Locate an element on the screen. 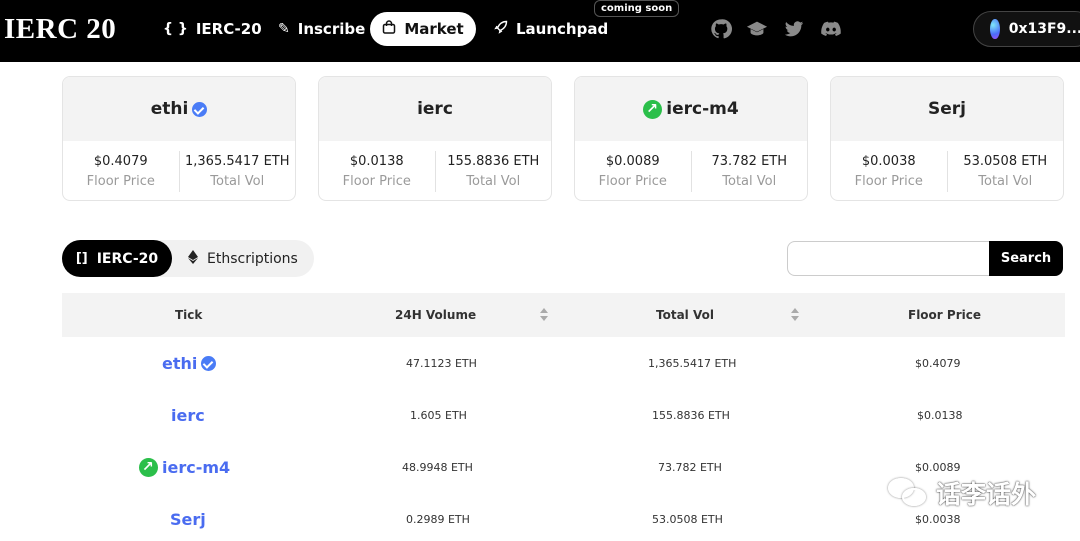 This screenshot has height=541, width=1080. card-title: ethi is located at coordinates (179, 109).